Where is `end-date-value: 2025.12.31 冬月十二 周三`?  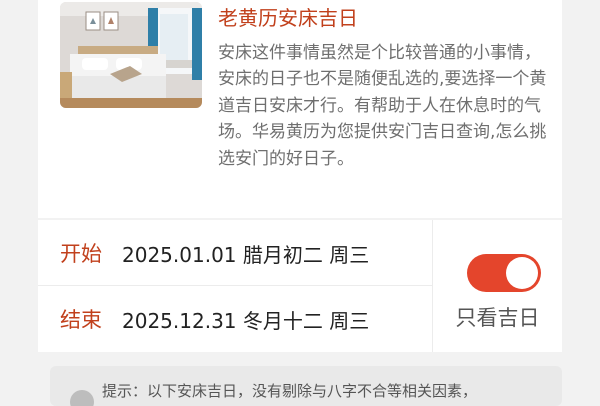 end-date-value: 2025.12.31 冬月十二 周三 is located at coordinates (246, 320).